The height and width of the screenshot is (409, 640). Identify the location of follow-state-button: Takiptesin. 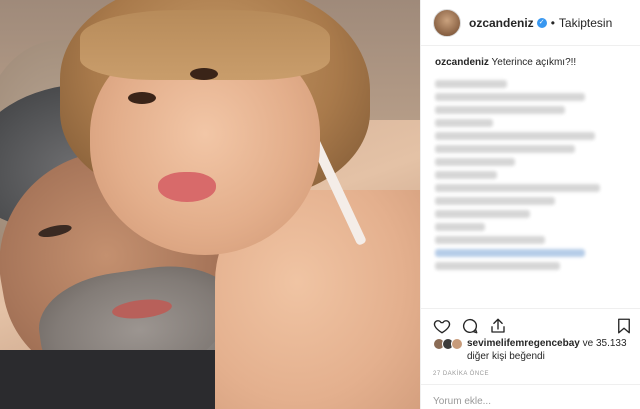
(585, 23).